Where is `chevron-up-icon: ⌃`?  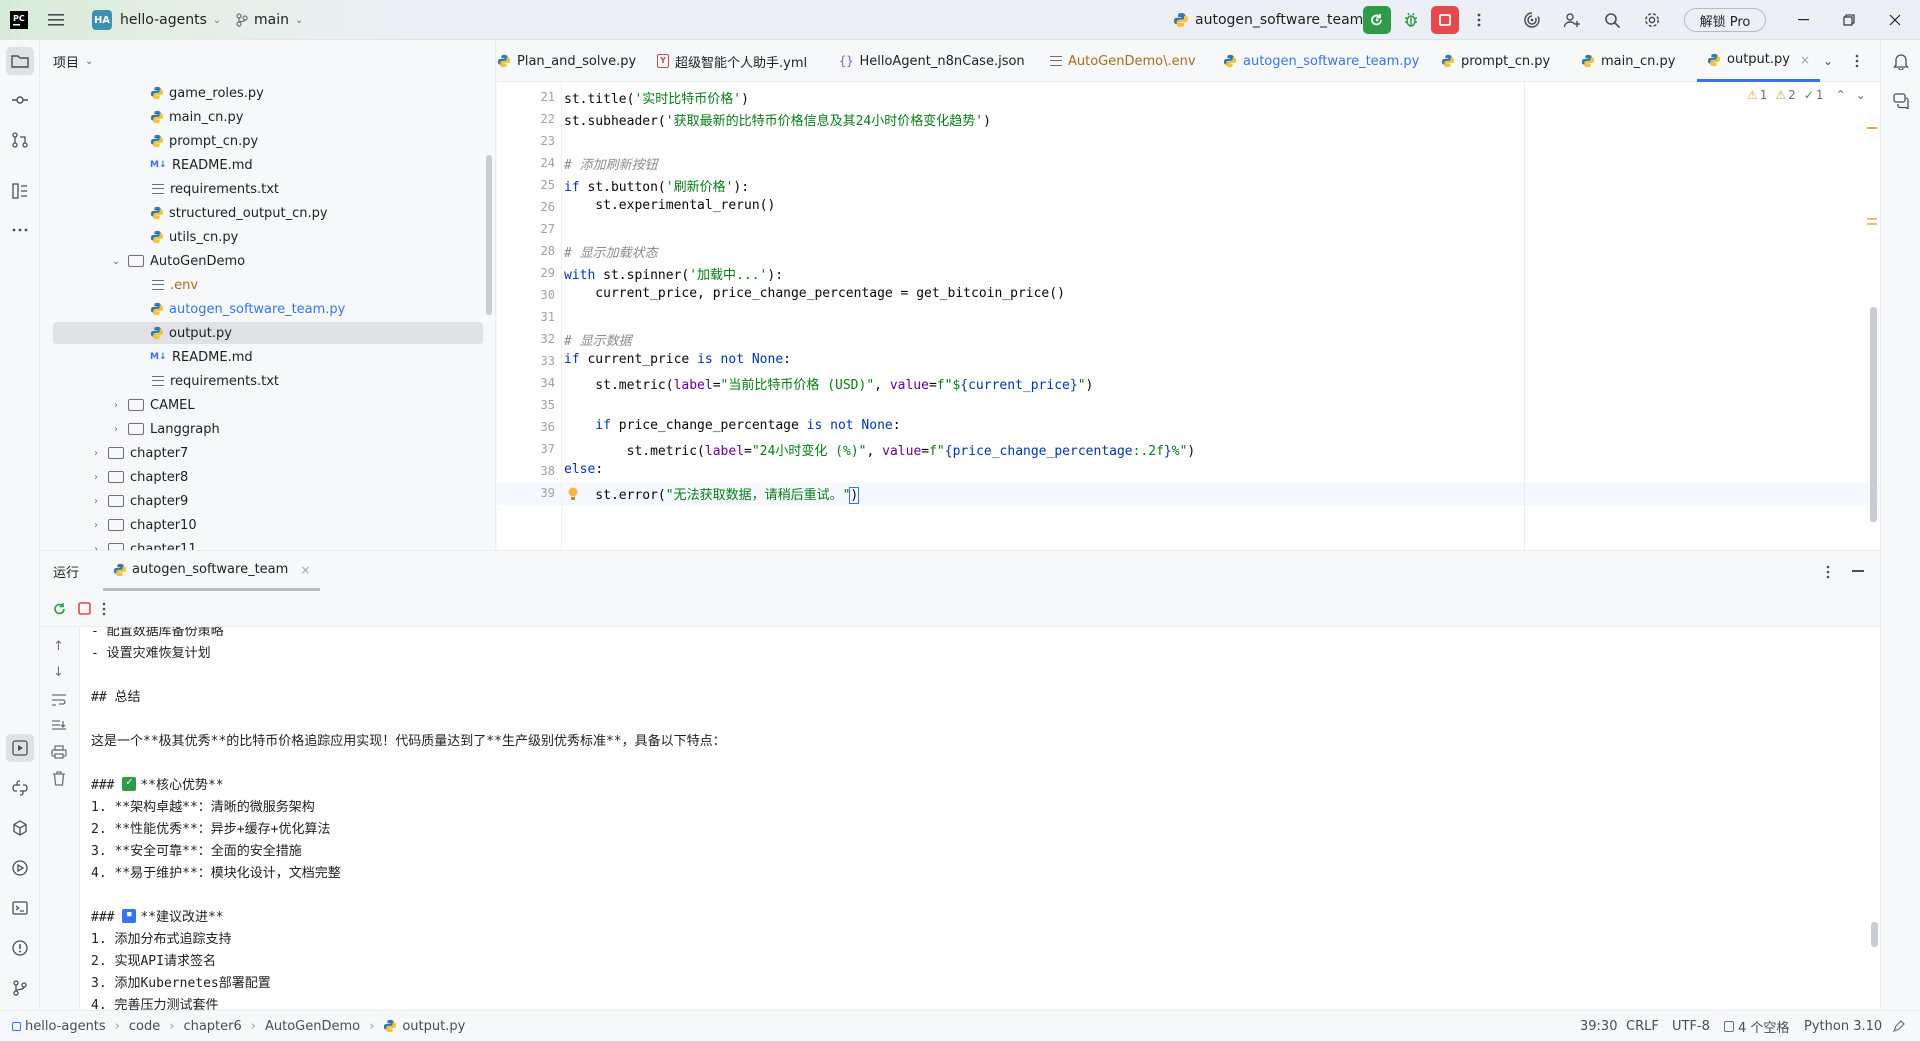 chevron-up-icon: ⌃ is located at coordinates (1841, 95).